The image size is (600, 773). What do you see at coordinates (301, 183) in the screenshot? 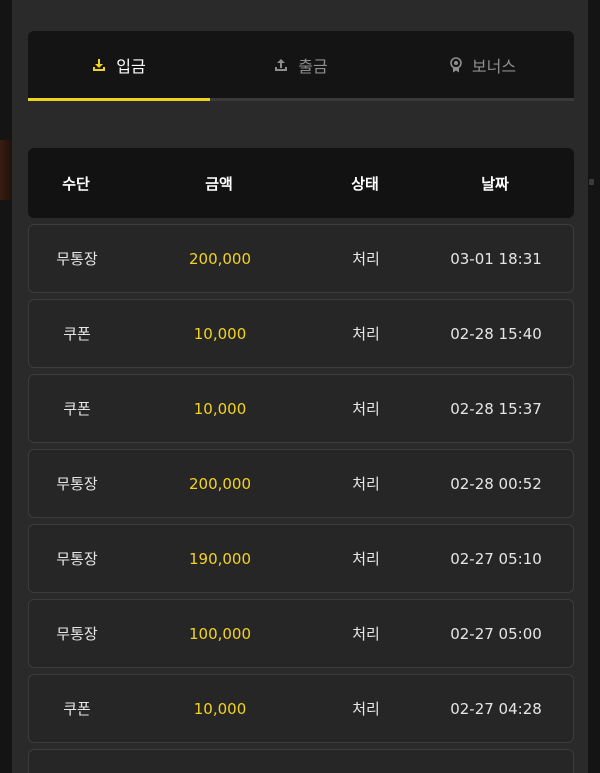
I see `table-header: 수단 금액 상태 날짜` at bounding box center [301, 183].